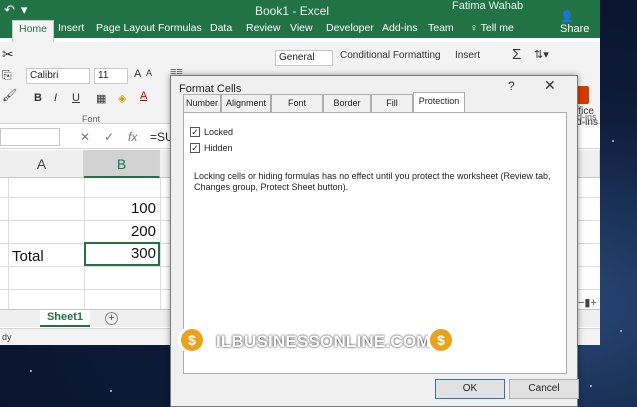 The image size is (637, 407). What do you see at coordinates (91, 119) in the screenshot?
I see `font-group-label: Font` at bounding box center [91, 119].